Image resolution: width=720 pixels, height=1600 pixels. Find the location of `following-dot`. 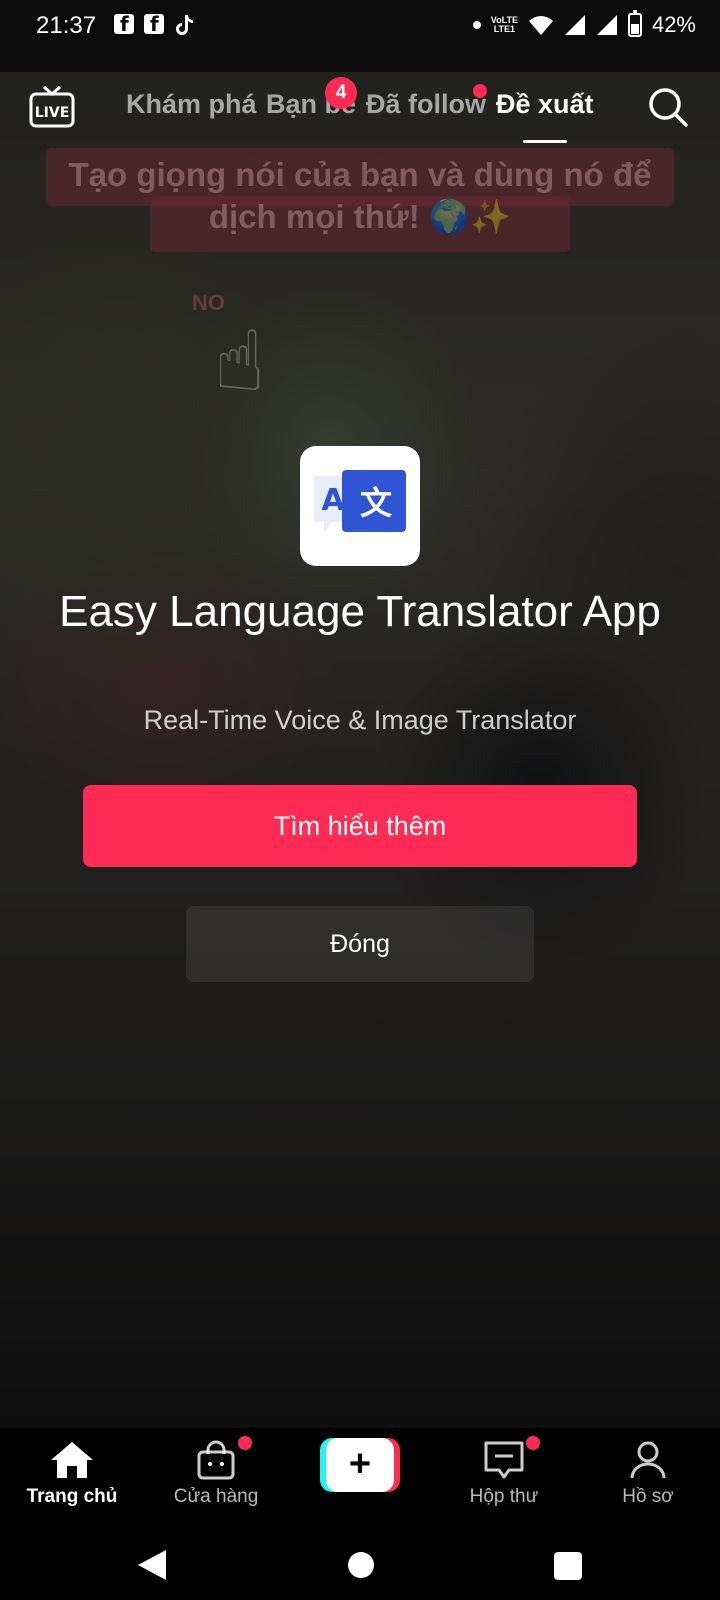

following-dot is located at coordinates (480, 91).